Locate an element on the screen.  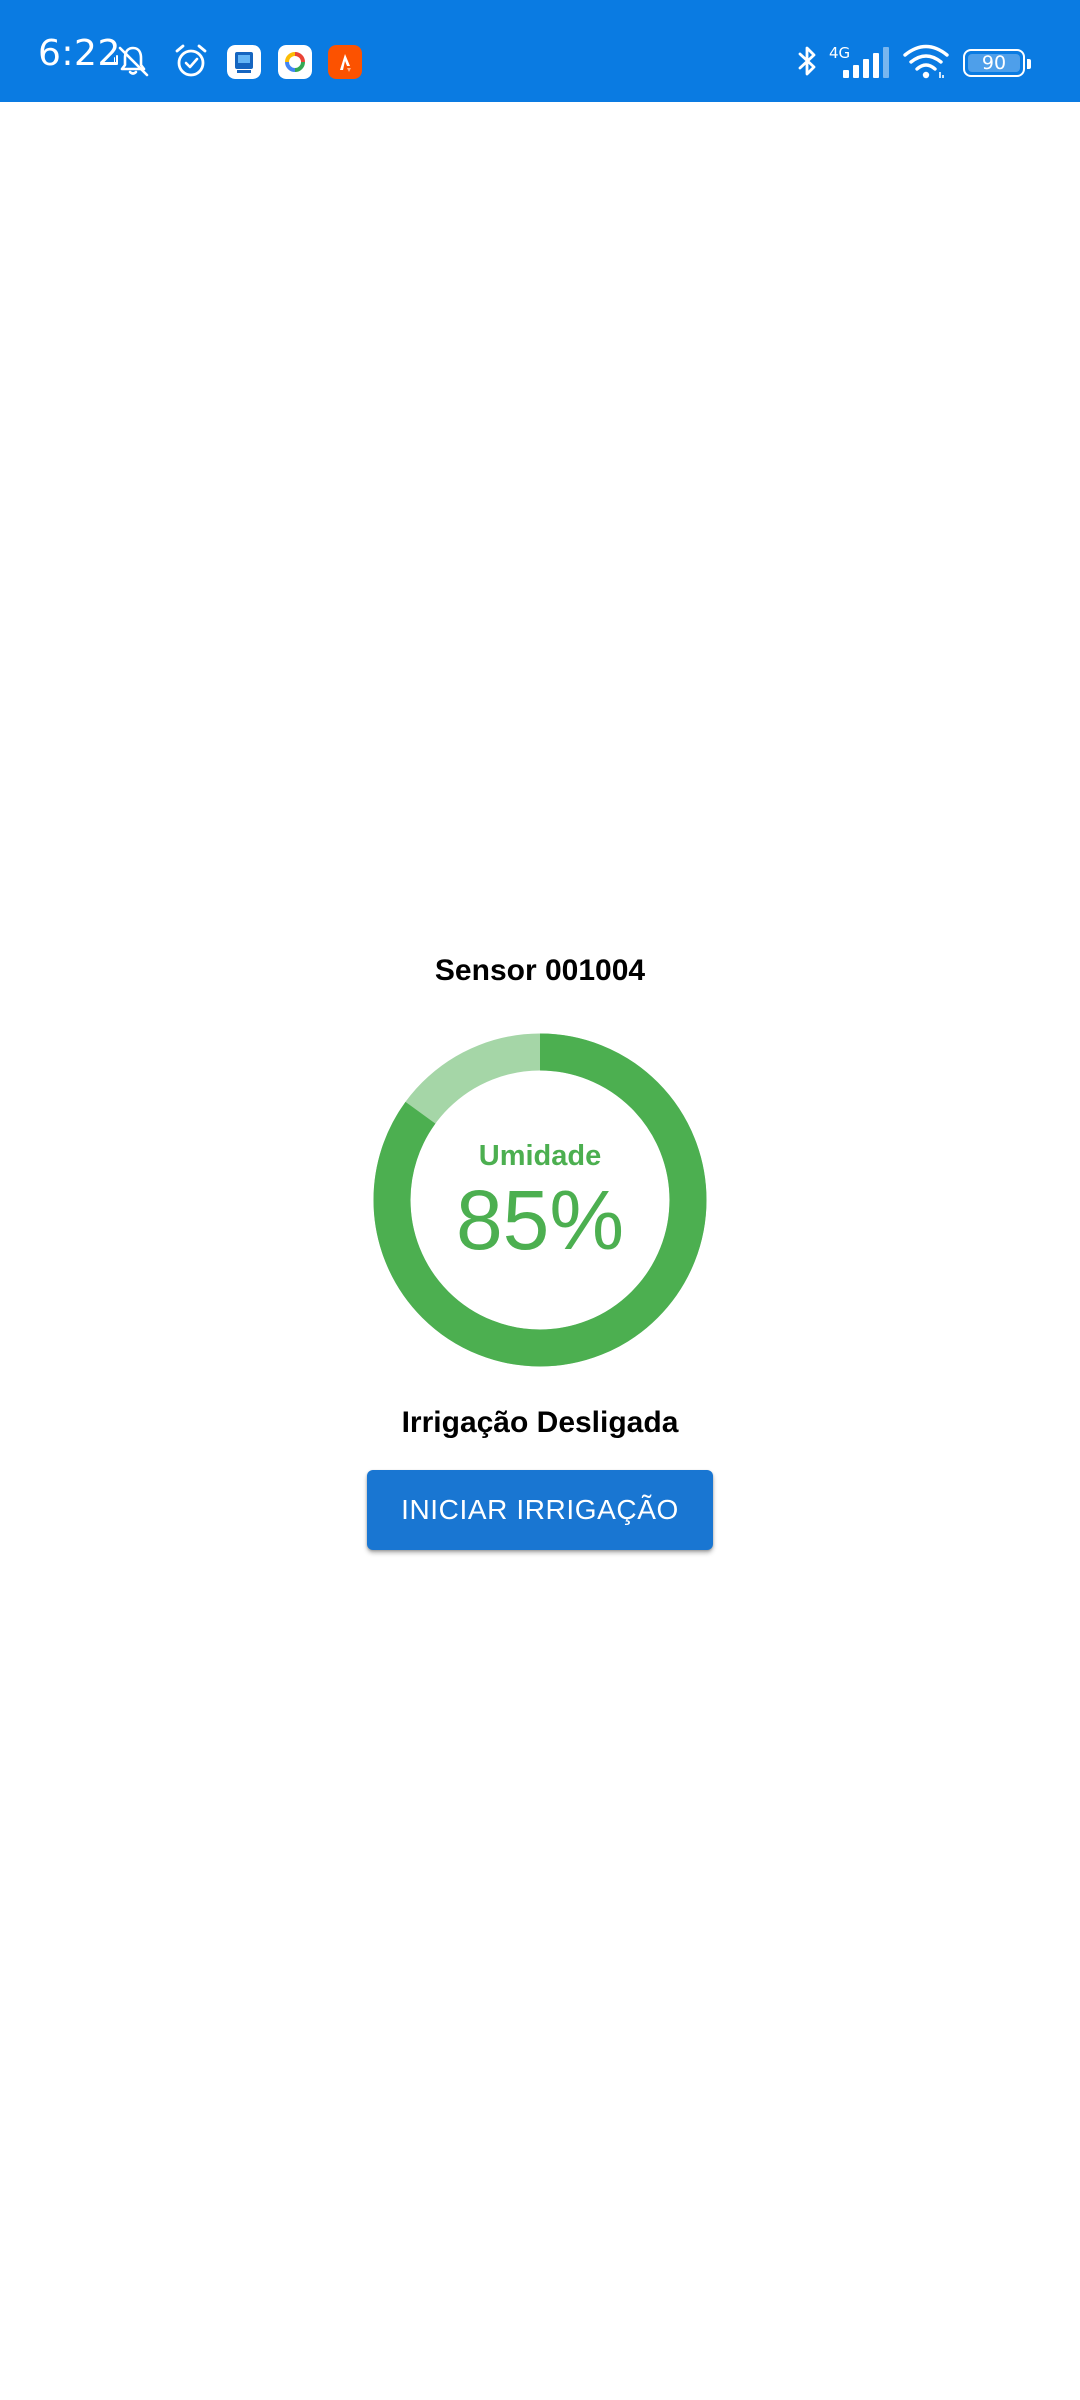
gauge-label: Umidade is located at coordinates (540, 1156).